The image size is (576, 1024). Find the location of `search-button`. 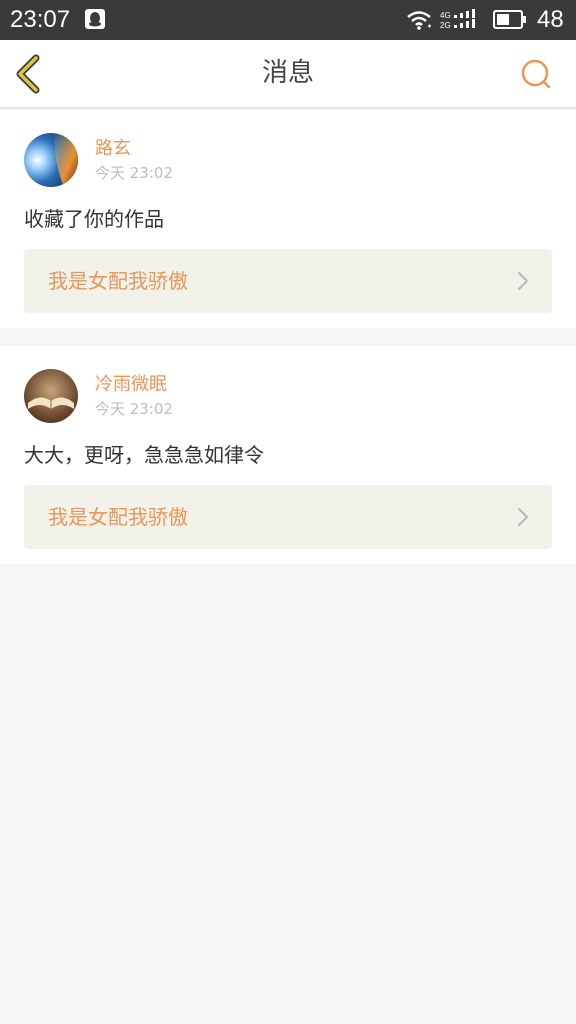

search-button is located at coordinates (536, 74).